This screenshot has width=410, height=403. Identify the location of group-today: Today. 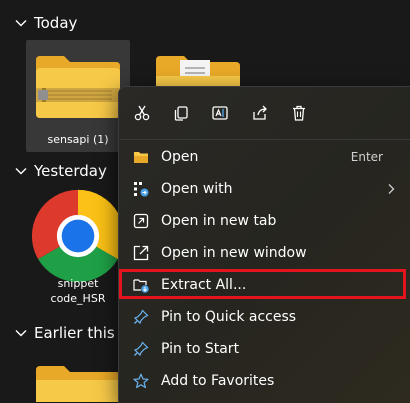
(45, 23).